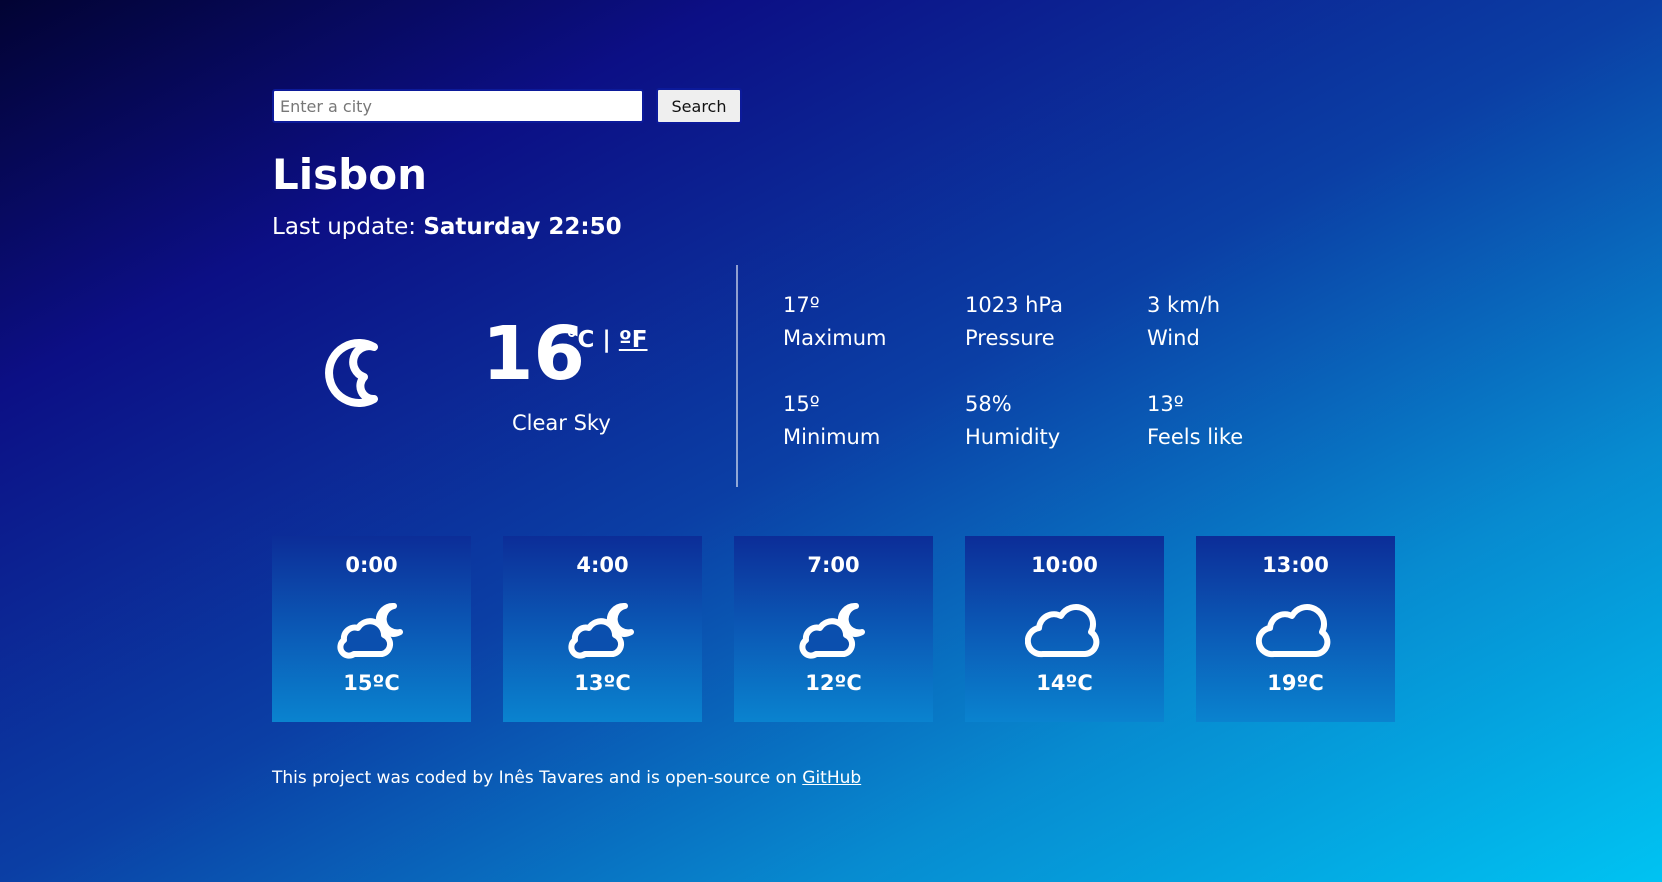 The image size is (1662, 882). Describe the element at coordinates (1195, 437) in the screenshot. I see `stat-label: Feels like` at that location.